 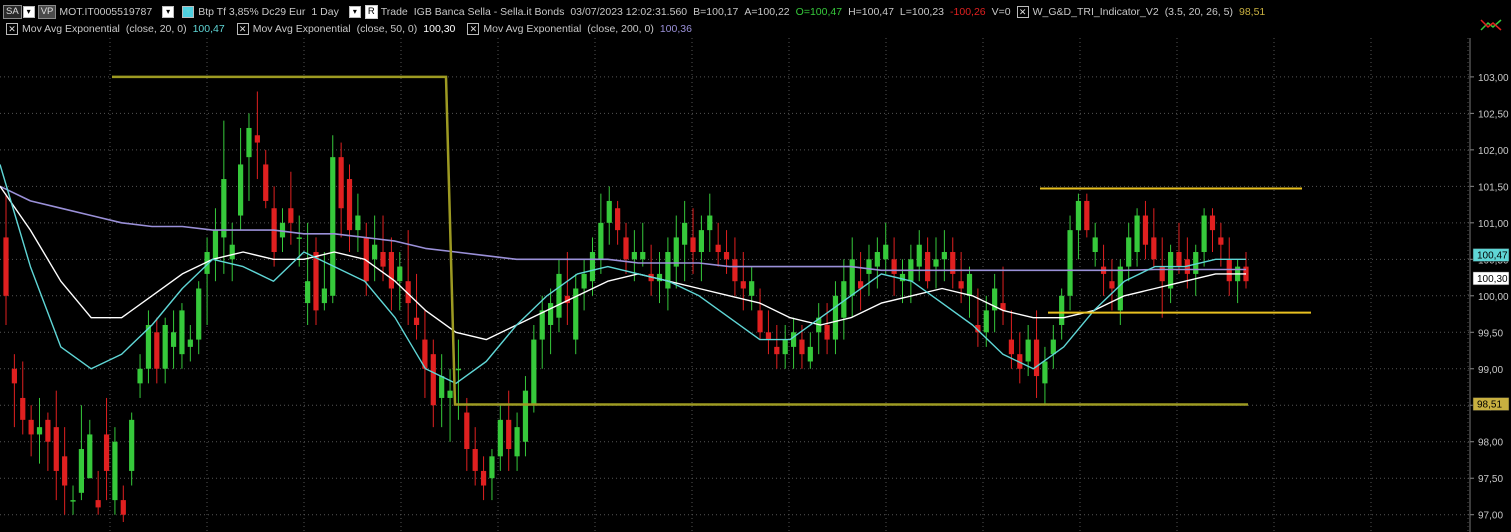 What do you see at coordinates (354, 11) in the screenshot?
I see `interval-dropdown-icon: ▾` at bounding box center [354, 11].